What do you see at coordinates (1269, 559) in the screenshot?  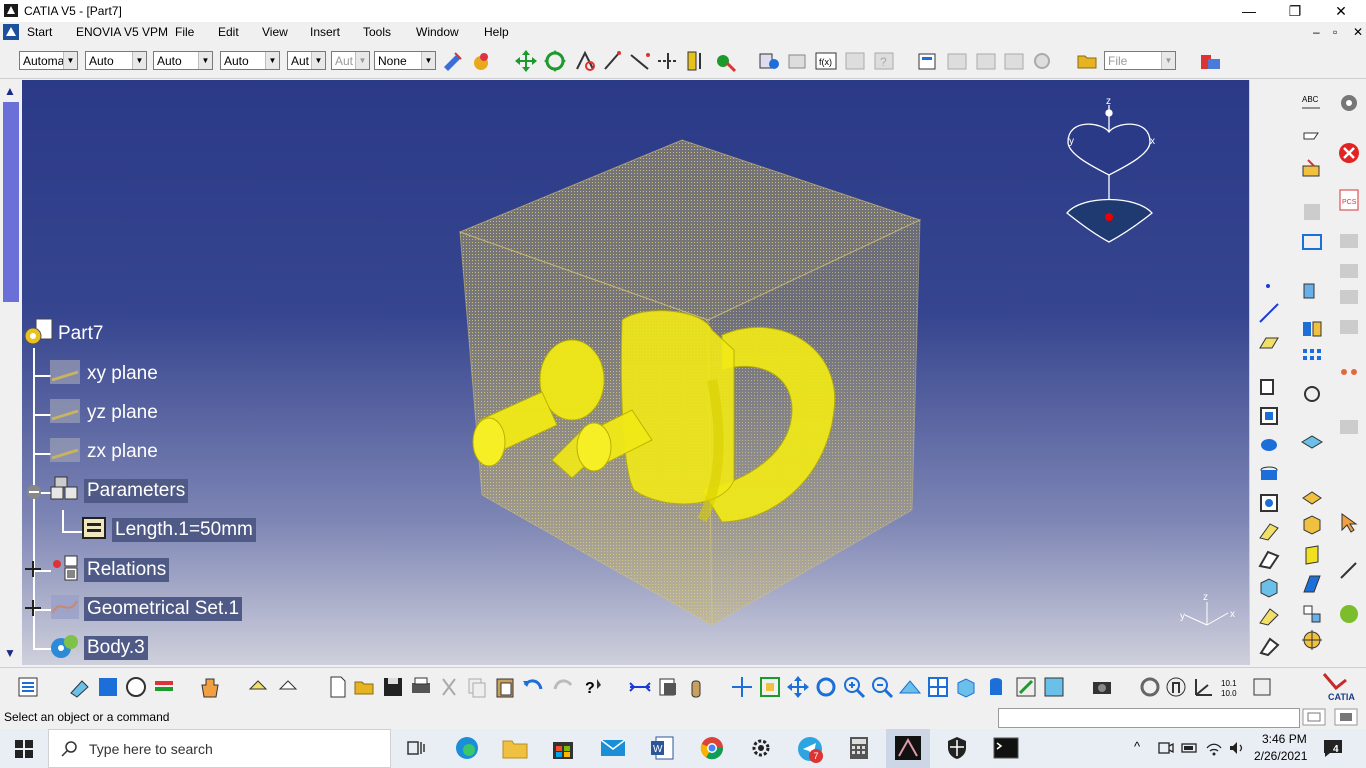 I see `rib-icon` at bounding box center [1269, 559].